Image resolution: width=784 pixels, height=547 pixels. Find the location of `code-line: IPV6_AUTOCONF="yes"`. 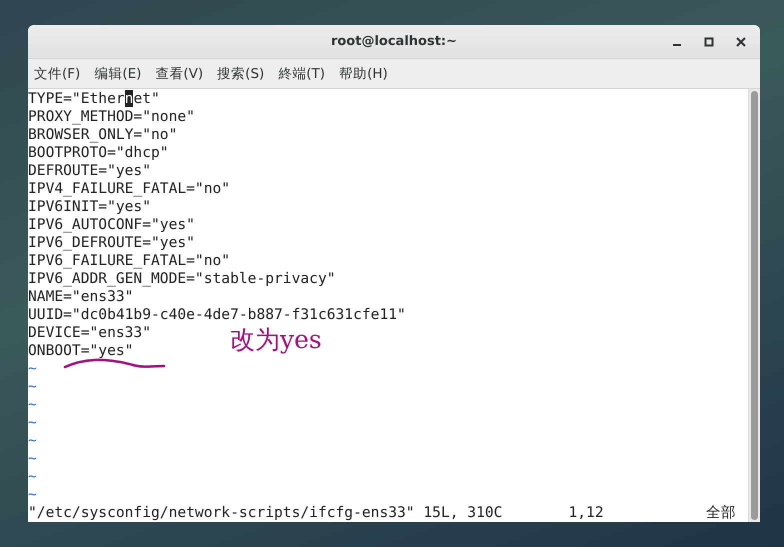

code-line: IPV6_AUTOCONF="yes" is located at coordinates (111, 224).